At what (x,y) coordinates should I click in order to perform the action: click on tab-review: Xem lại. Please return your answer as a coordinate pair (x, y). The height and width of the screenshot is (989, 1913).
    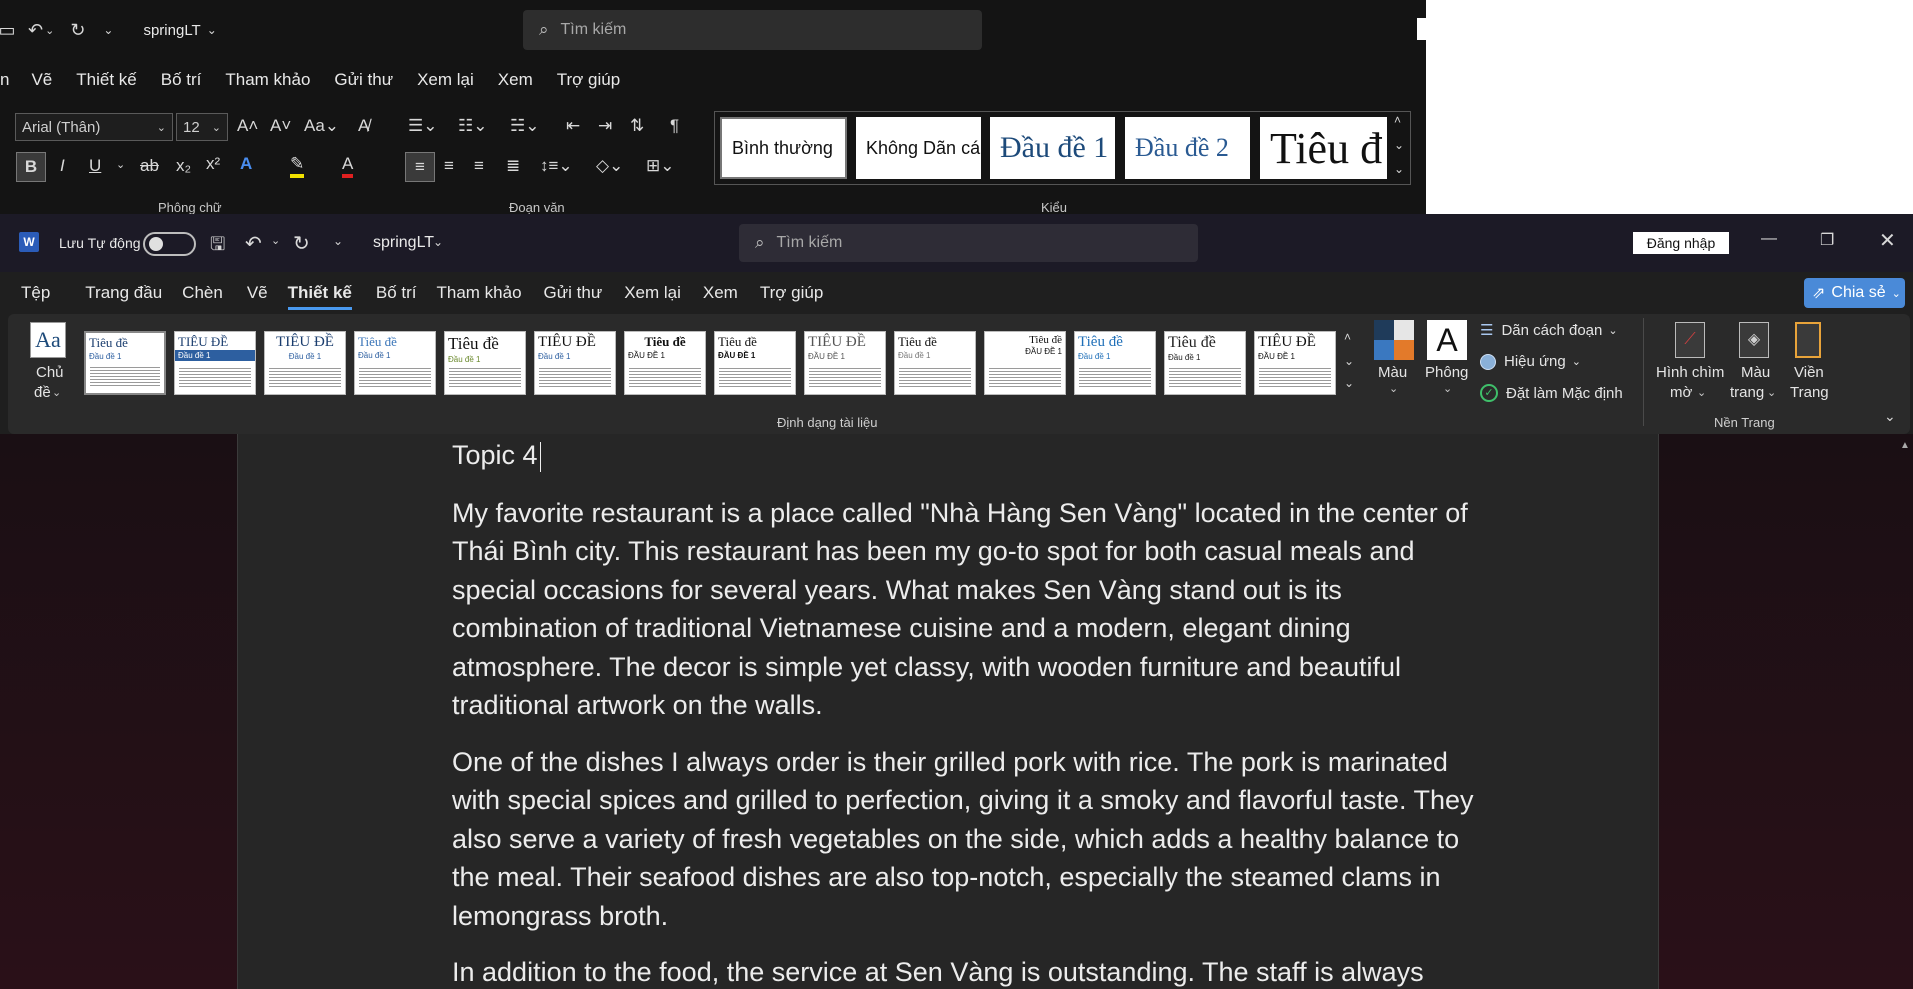
    Looking at the image, I should click on (652, 296).